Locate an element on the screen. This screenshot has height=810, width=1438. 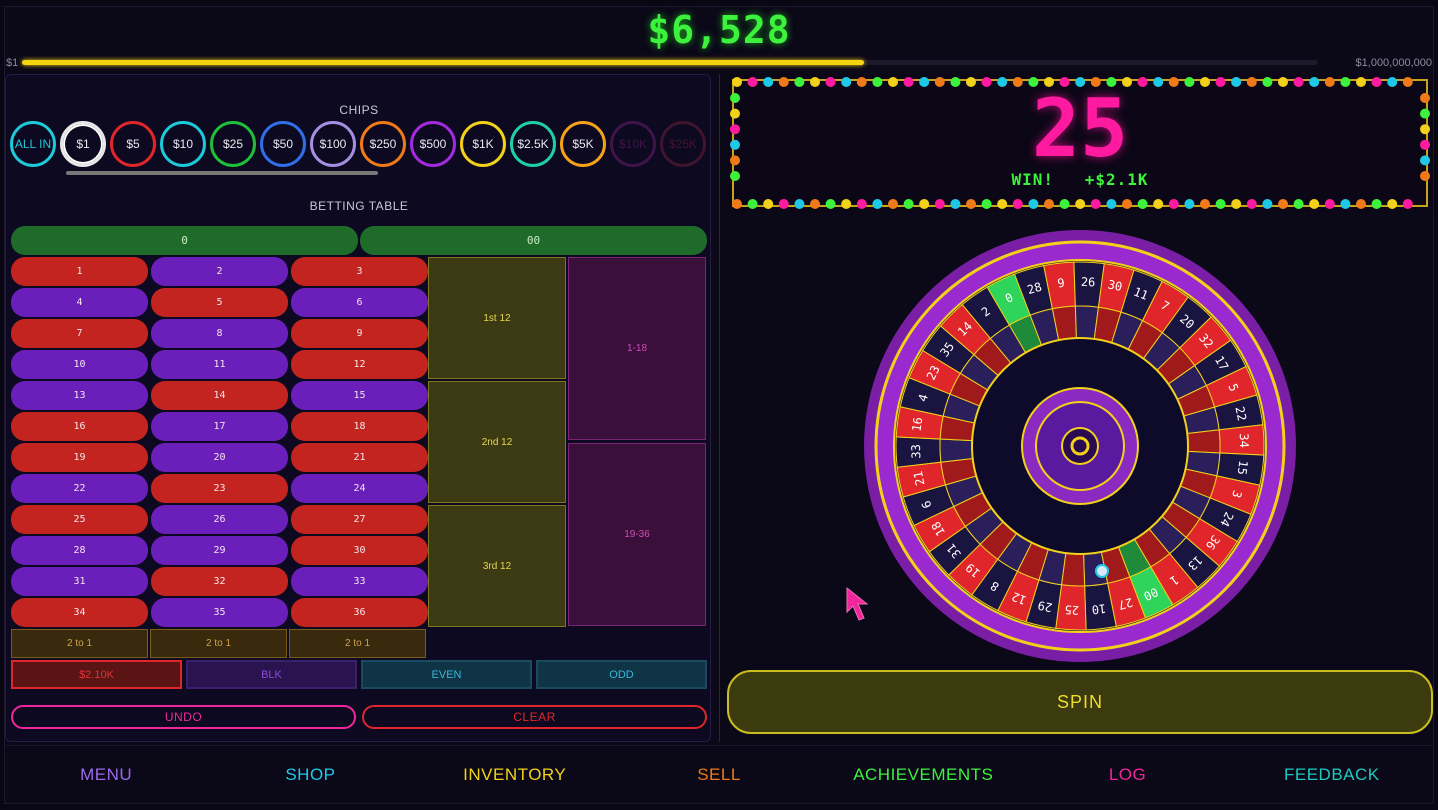
wheel-number-label: 10 is located at coordinates (1099, 609).